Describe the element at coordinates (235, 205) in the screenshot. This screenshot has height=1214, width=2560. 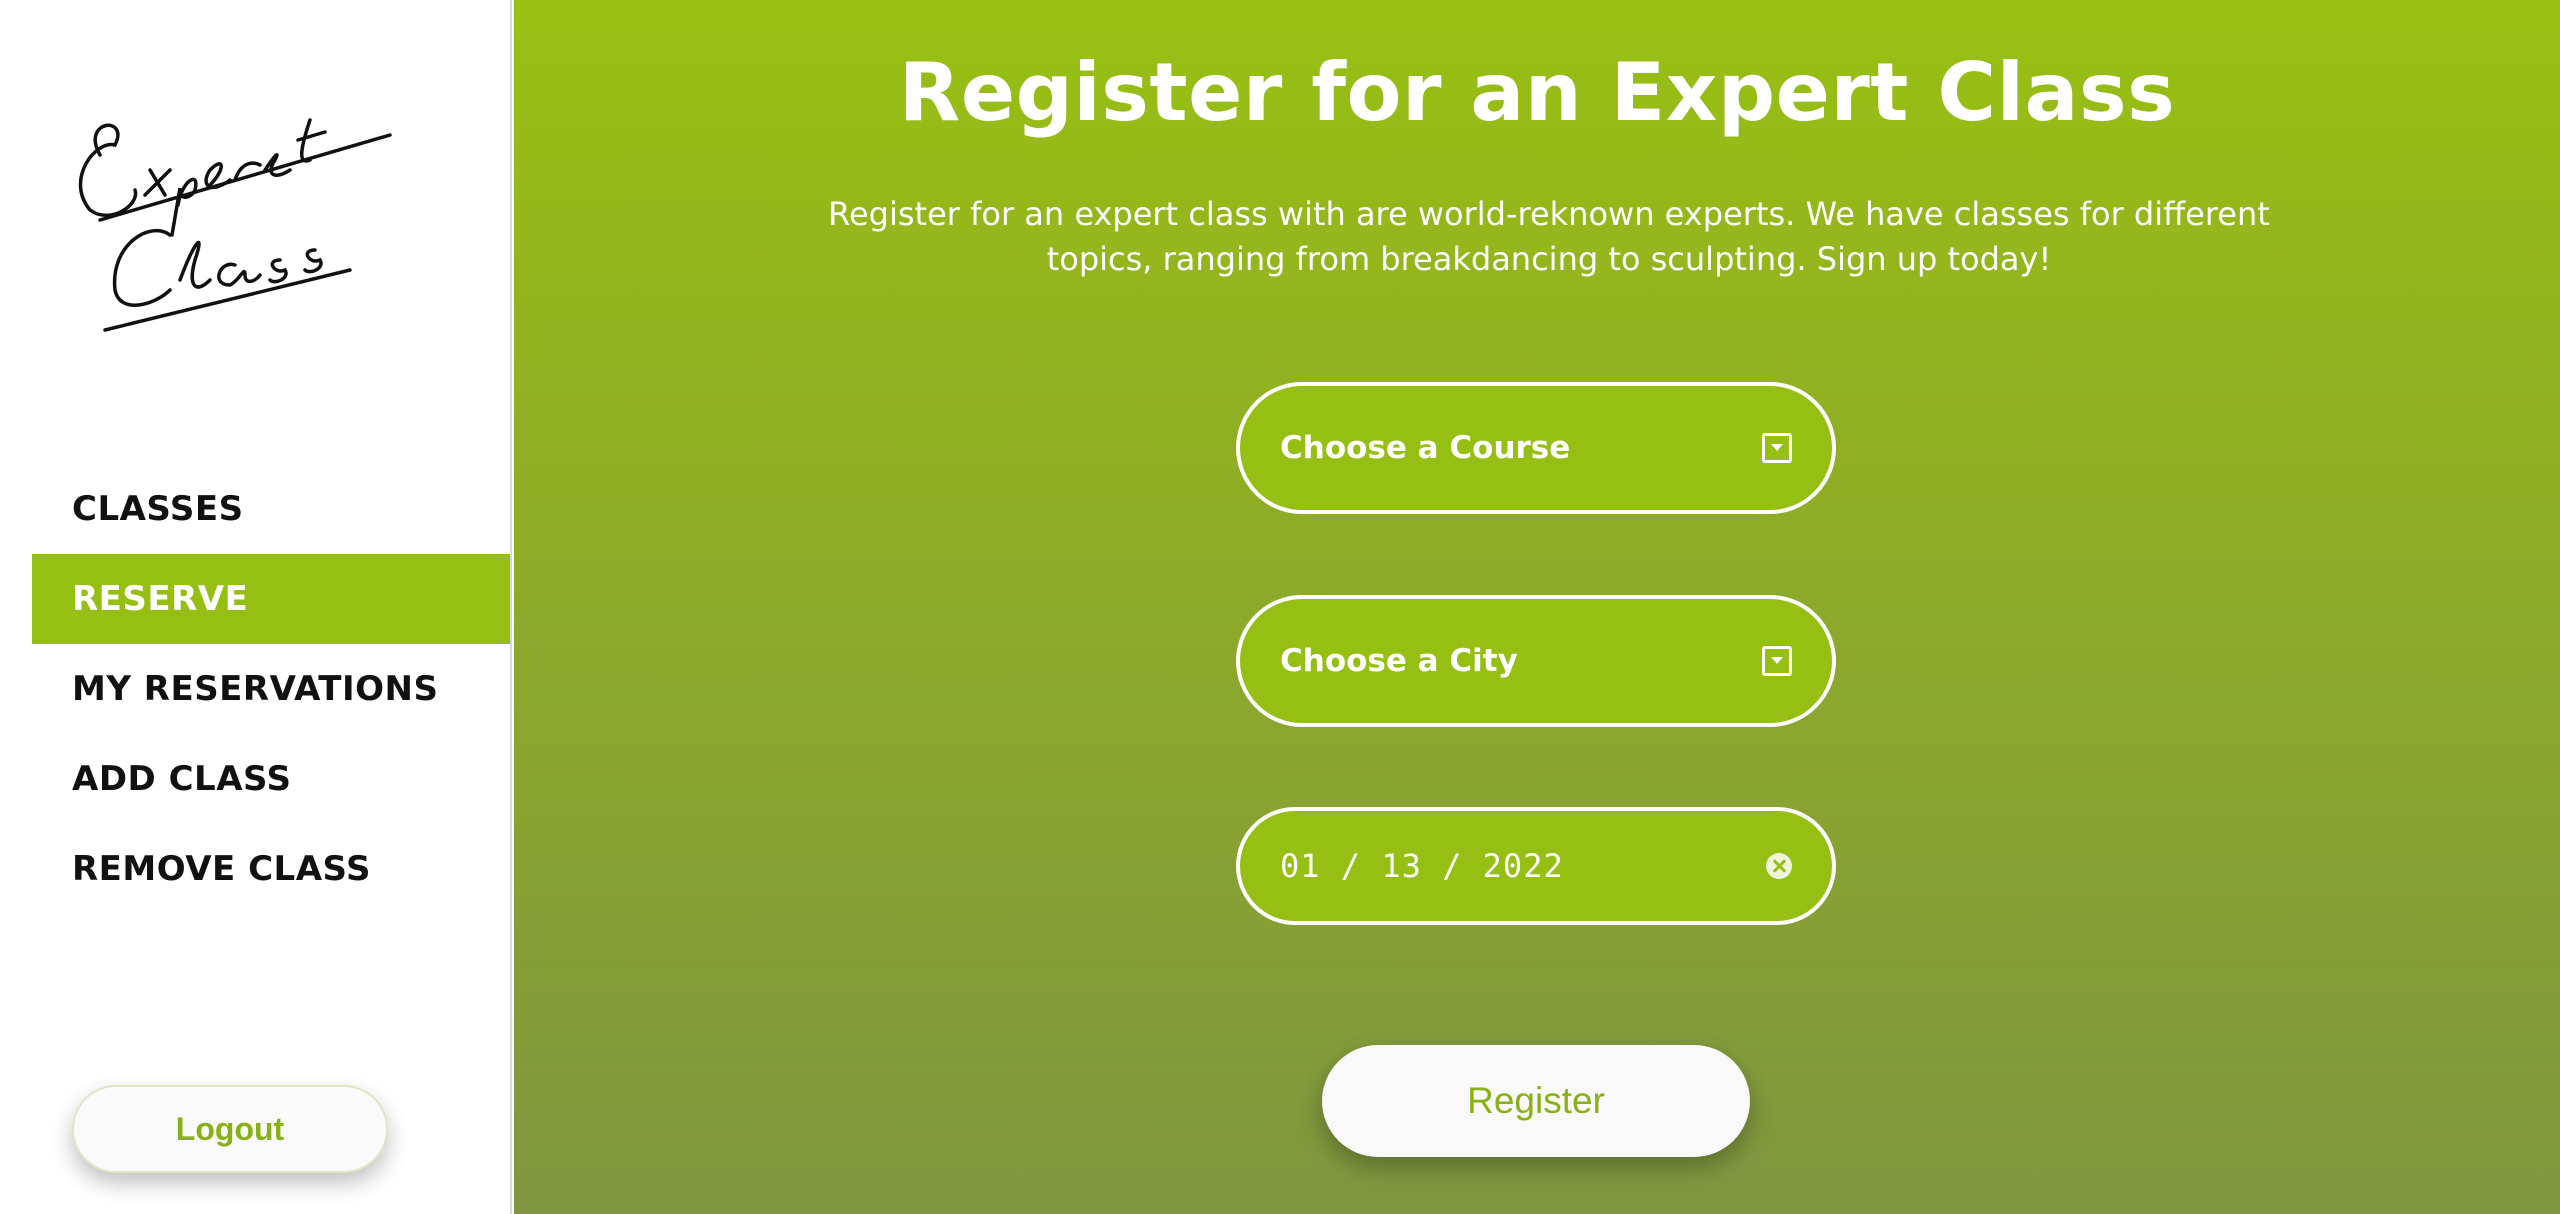
I see `expert-class-logo` at that location.